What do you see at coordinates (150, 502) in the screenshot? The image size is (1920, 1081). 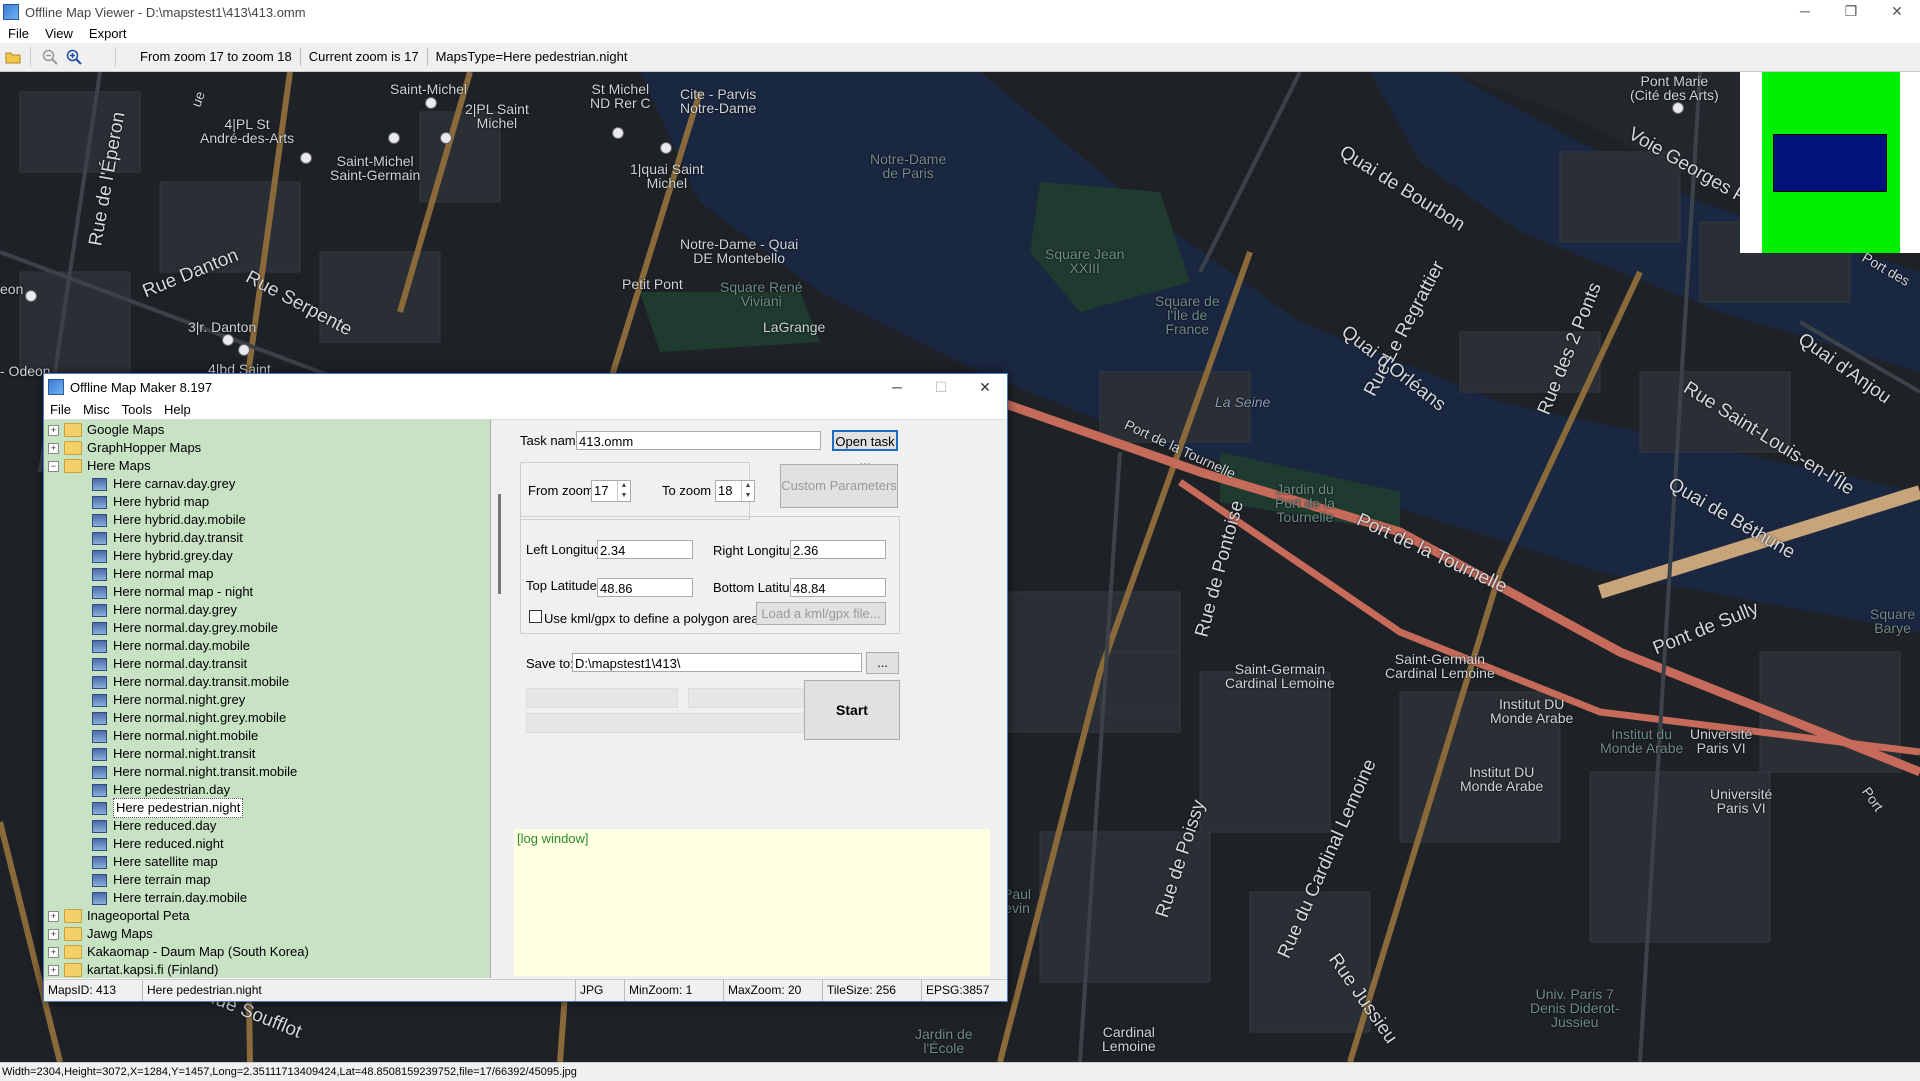 I see `tree-item-here-map: Here hybrid map` at bounding box center [150, 502].